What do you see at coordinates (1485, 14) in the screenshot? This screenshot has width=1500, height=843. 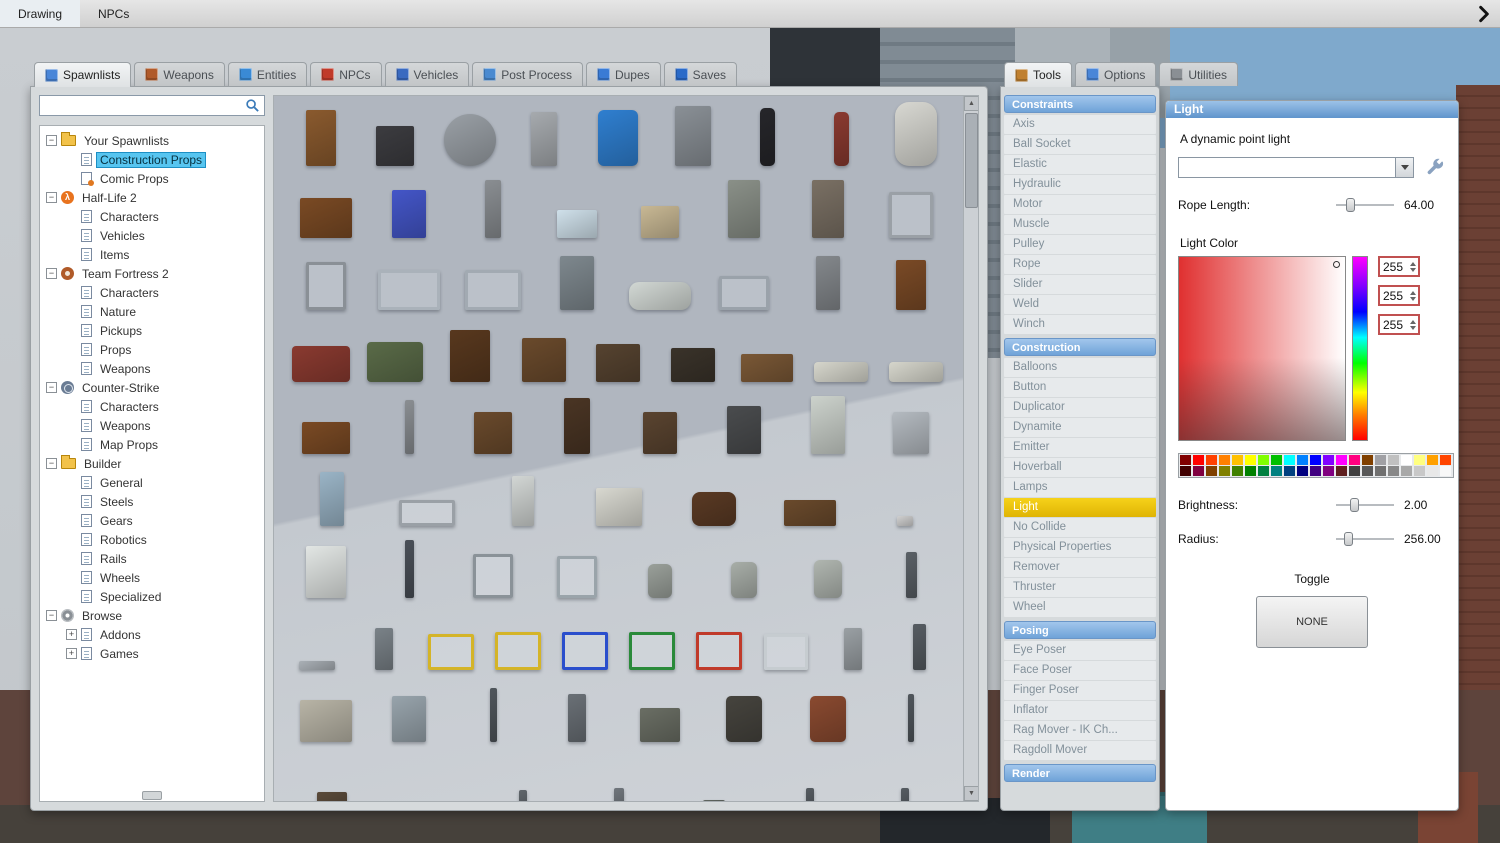 I see `collapse-chevron-icon` at bounding box center [1485, 14].